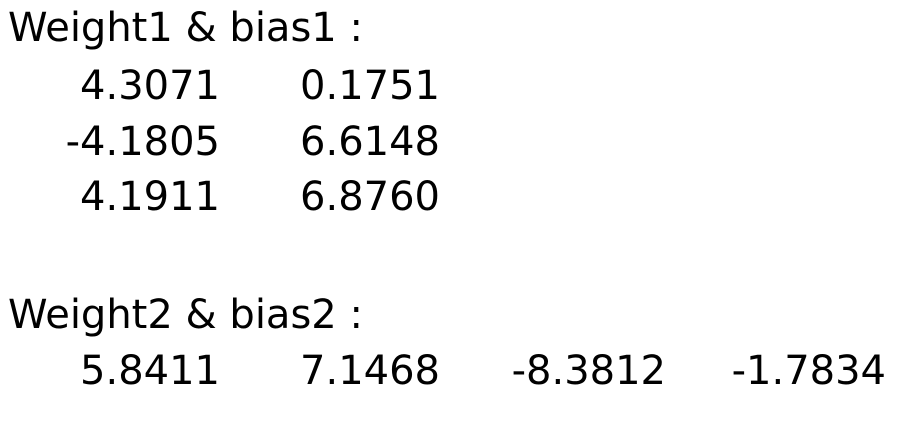 The image size is (904, 425). I want to click on matrix-cell: 6.8760, so click(370, 197).